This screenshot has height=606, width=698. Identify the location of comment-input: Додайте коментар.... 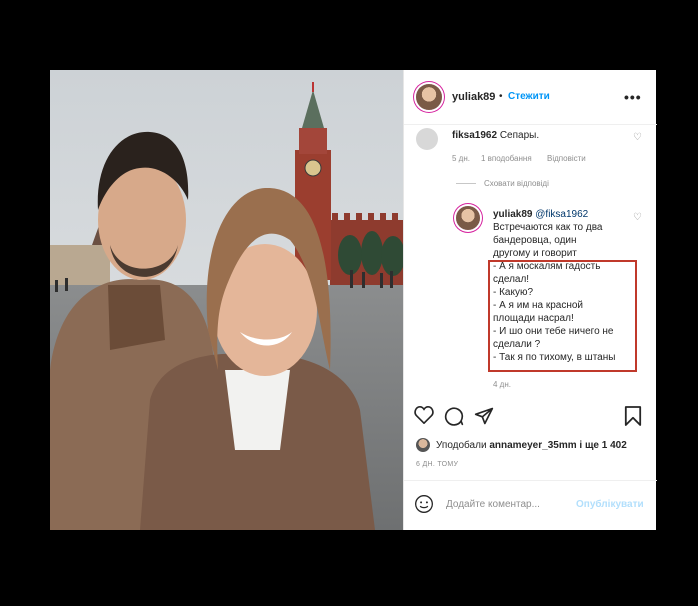
(493, 504).